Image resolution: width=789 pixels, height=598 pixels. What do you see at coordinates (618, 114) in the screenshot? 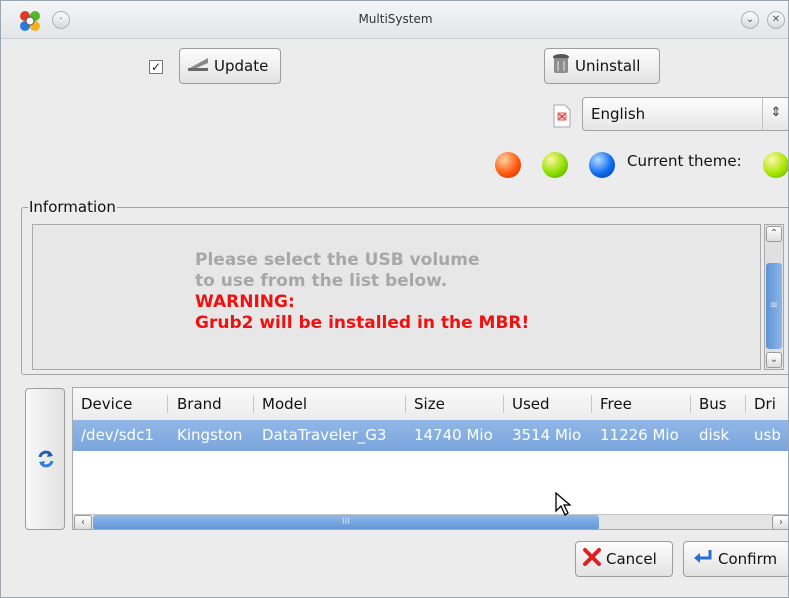
I see `language-selected-value: English` at bounding box center [618, 114].